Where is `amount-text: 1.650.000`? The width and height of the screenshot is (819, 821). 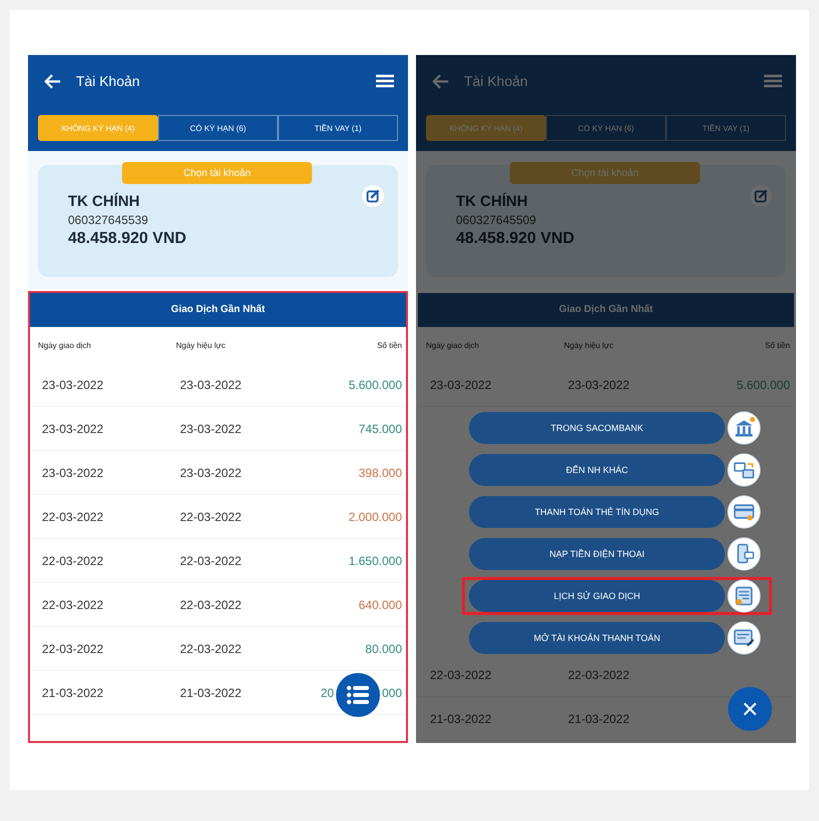
amount-text: 1.650.000 is located at coordinates (375, 561).